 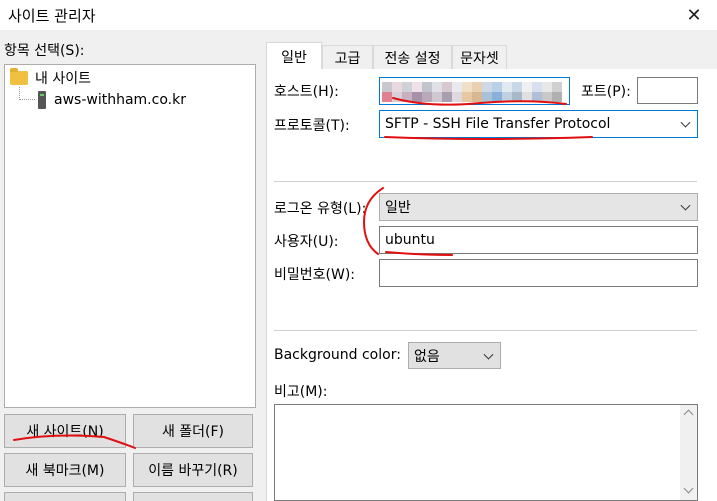 What do you see at coordinates (306, 92) in the screenshot?
I see `host-label: 호스트(H):` at bounding box center [306, 92].